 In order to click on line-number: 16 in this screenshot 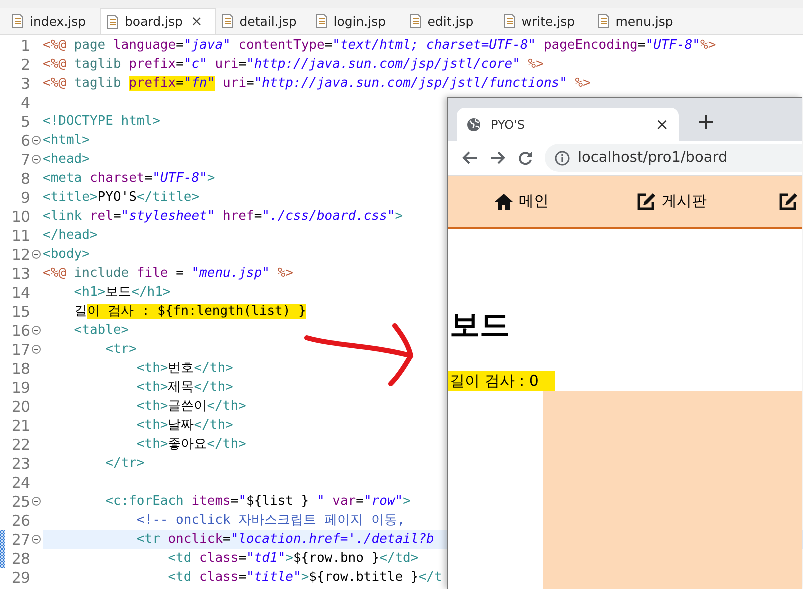, I will do `click(20, 331)`.